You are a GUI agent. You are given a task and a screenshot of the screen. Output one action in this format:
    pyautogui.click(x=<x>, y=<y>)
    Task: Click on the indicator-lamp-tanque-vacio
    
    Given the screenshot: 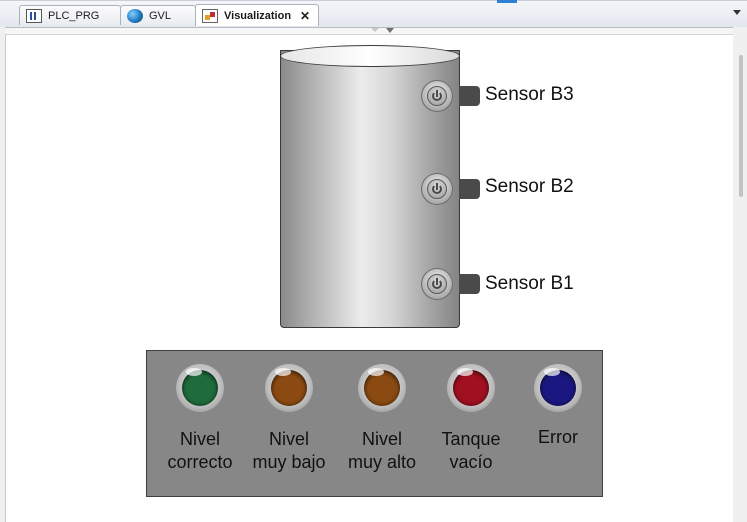 What is the action you would take?
    pyautogui.click(x=471, y=388)
    